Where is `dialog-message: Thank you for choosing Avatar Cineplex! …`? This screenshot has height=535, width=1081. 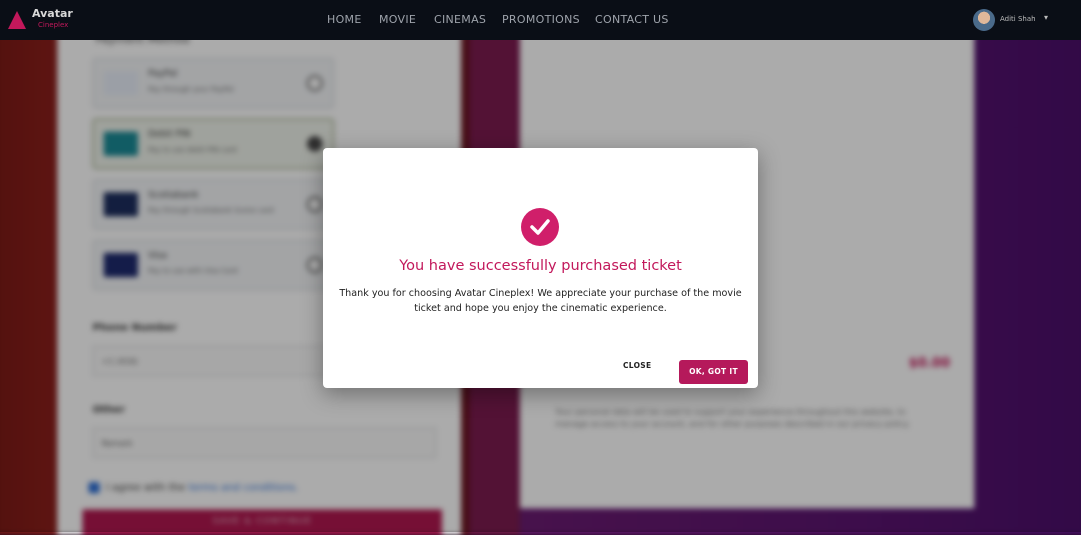
dialog-message: Thank you for choosing Avatar Cineplex! … is located at coordinates (540, 301).